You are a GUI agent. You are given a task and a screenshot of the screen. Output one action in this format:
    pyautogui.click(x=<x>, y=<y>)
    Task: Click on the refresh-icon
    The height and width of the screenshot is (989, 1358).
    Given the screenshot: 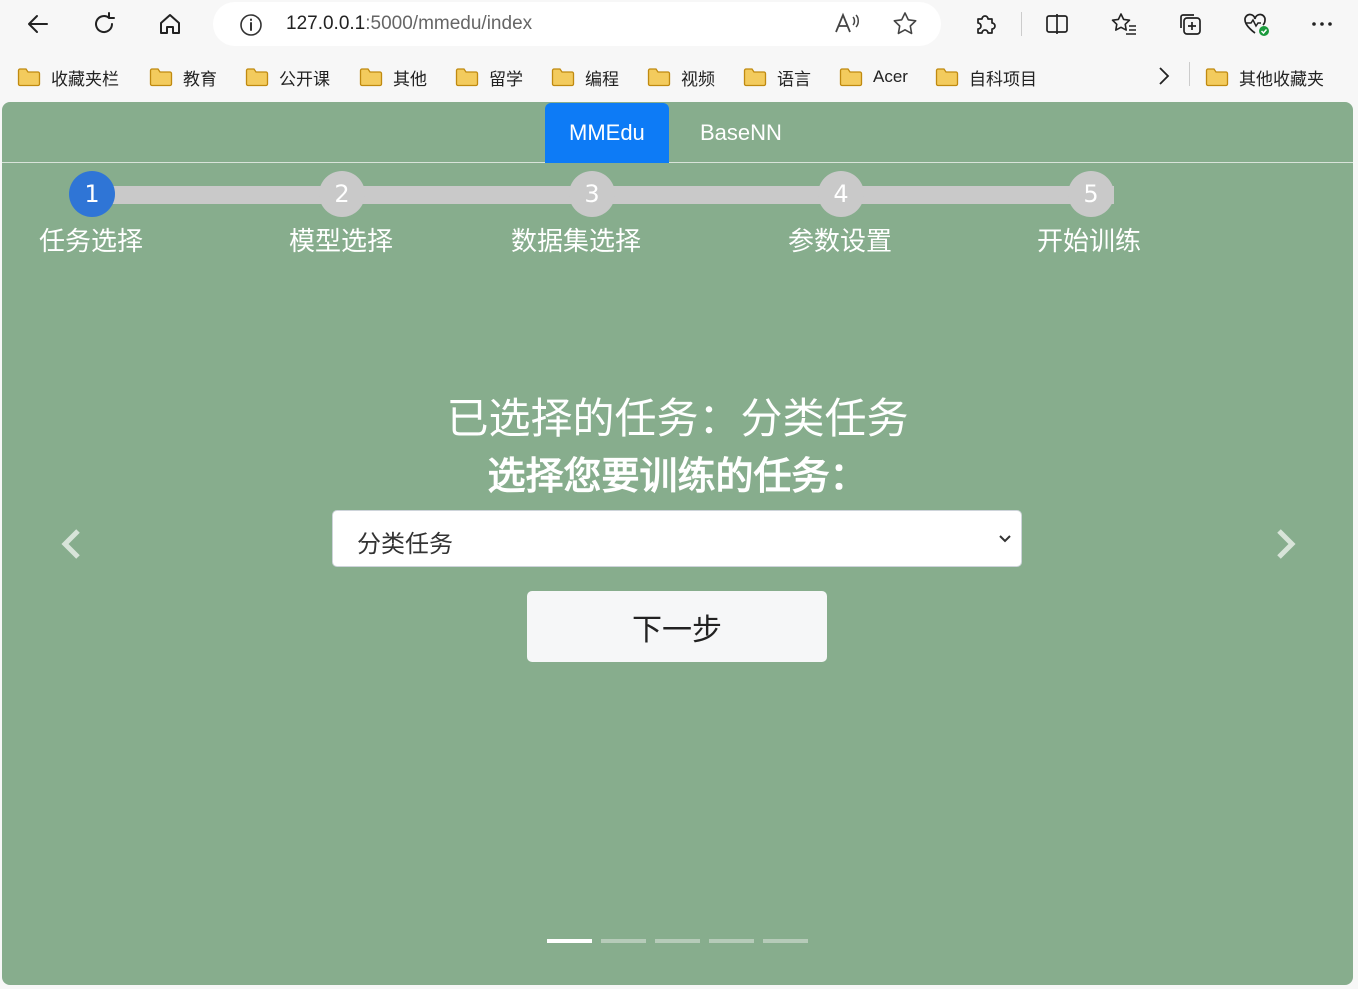 What is the action you would take?
    pyautogui.click(x=105, y=22)
    